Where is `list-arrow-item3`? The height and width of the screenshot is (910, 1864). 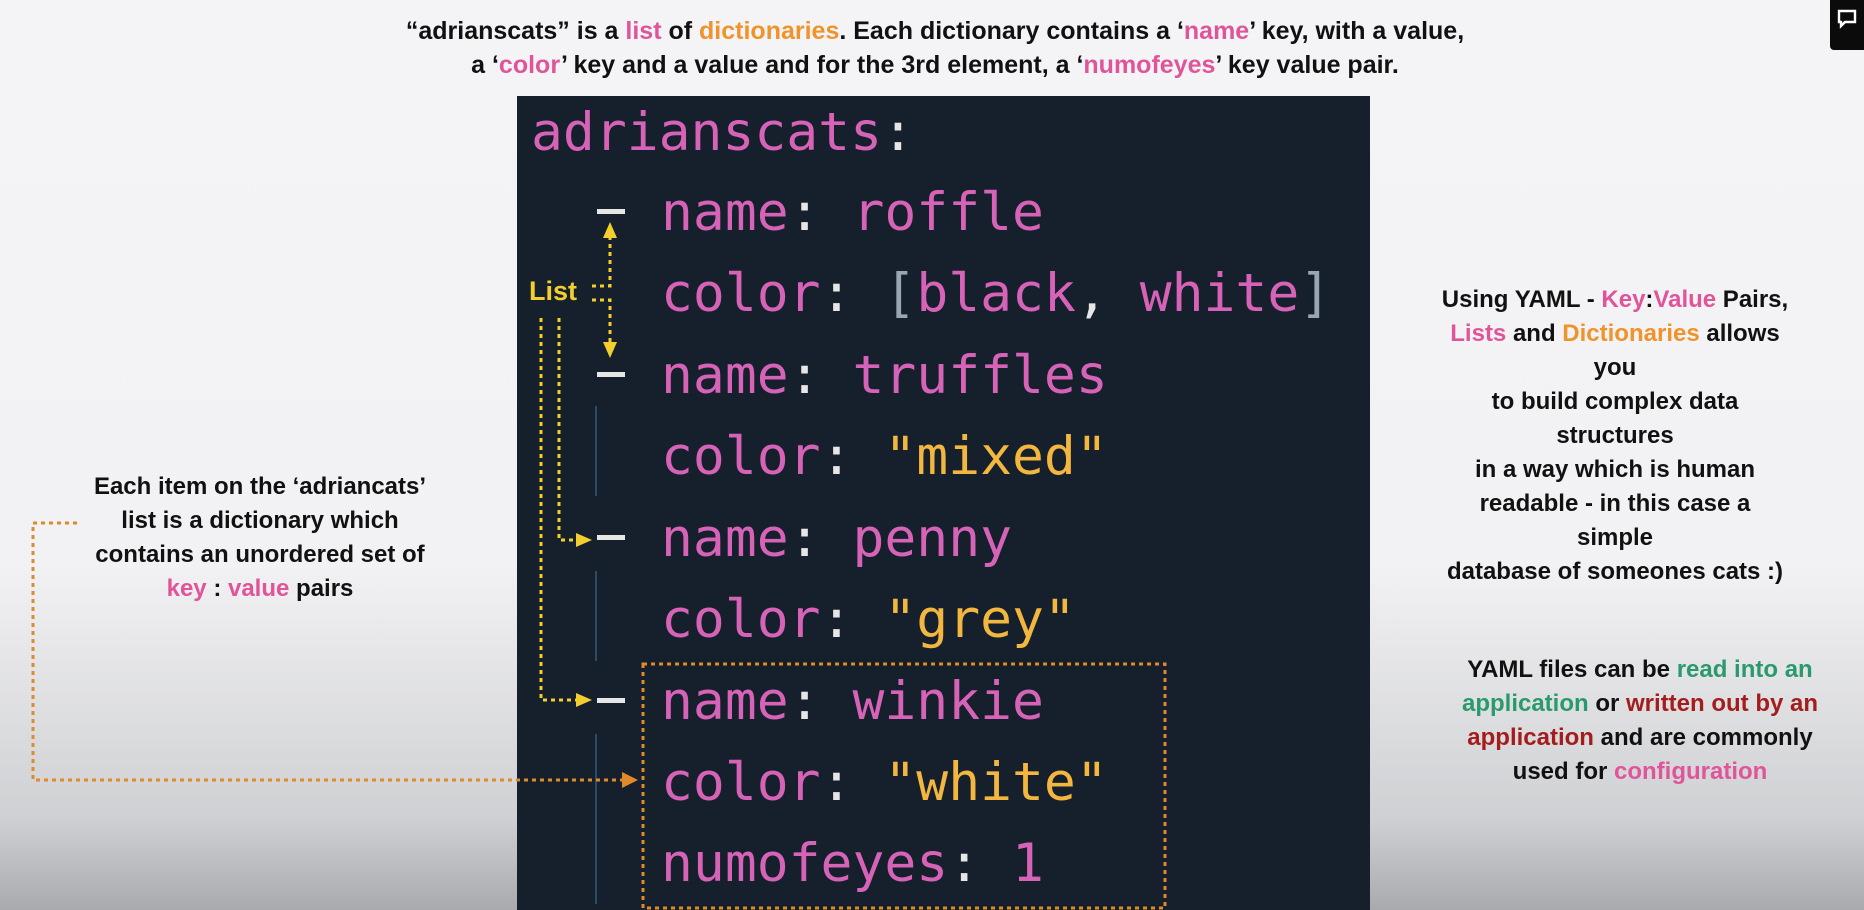
list-arrow-item3 is located at coordinates (567, 430).